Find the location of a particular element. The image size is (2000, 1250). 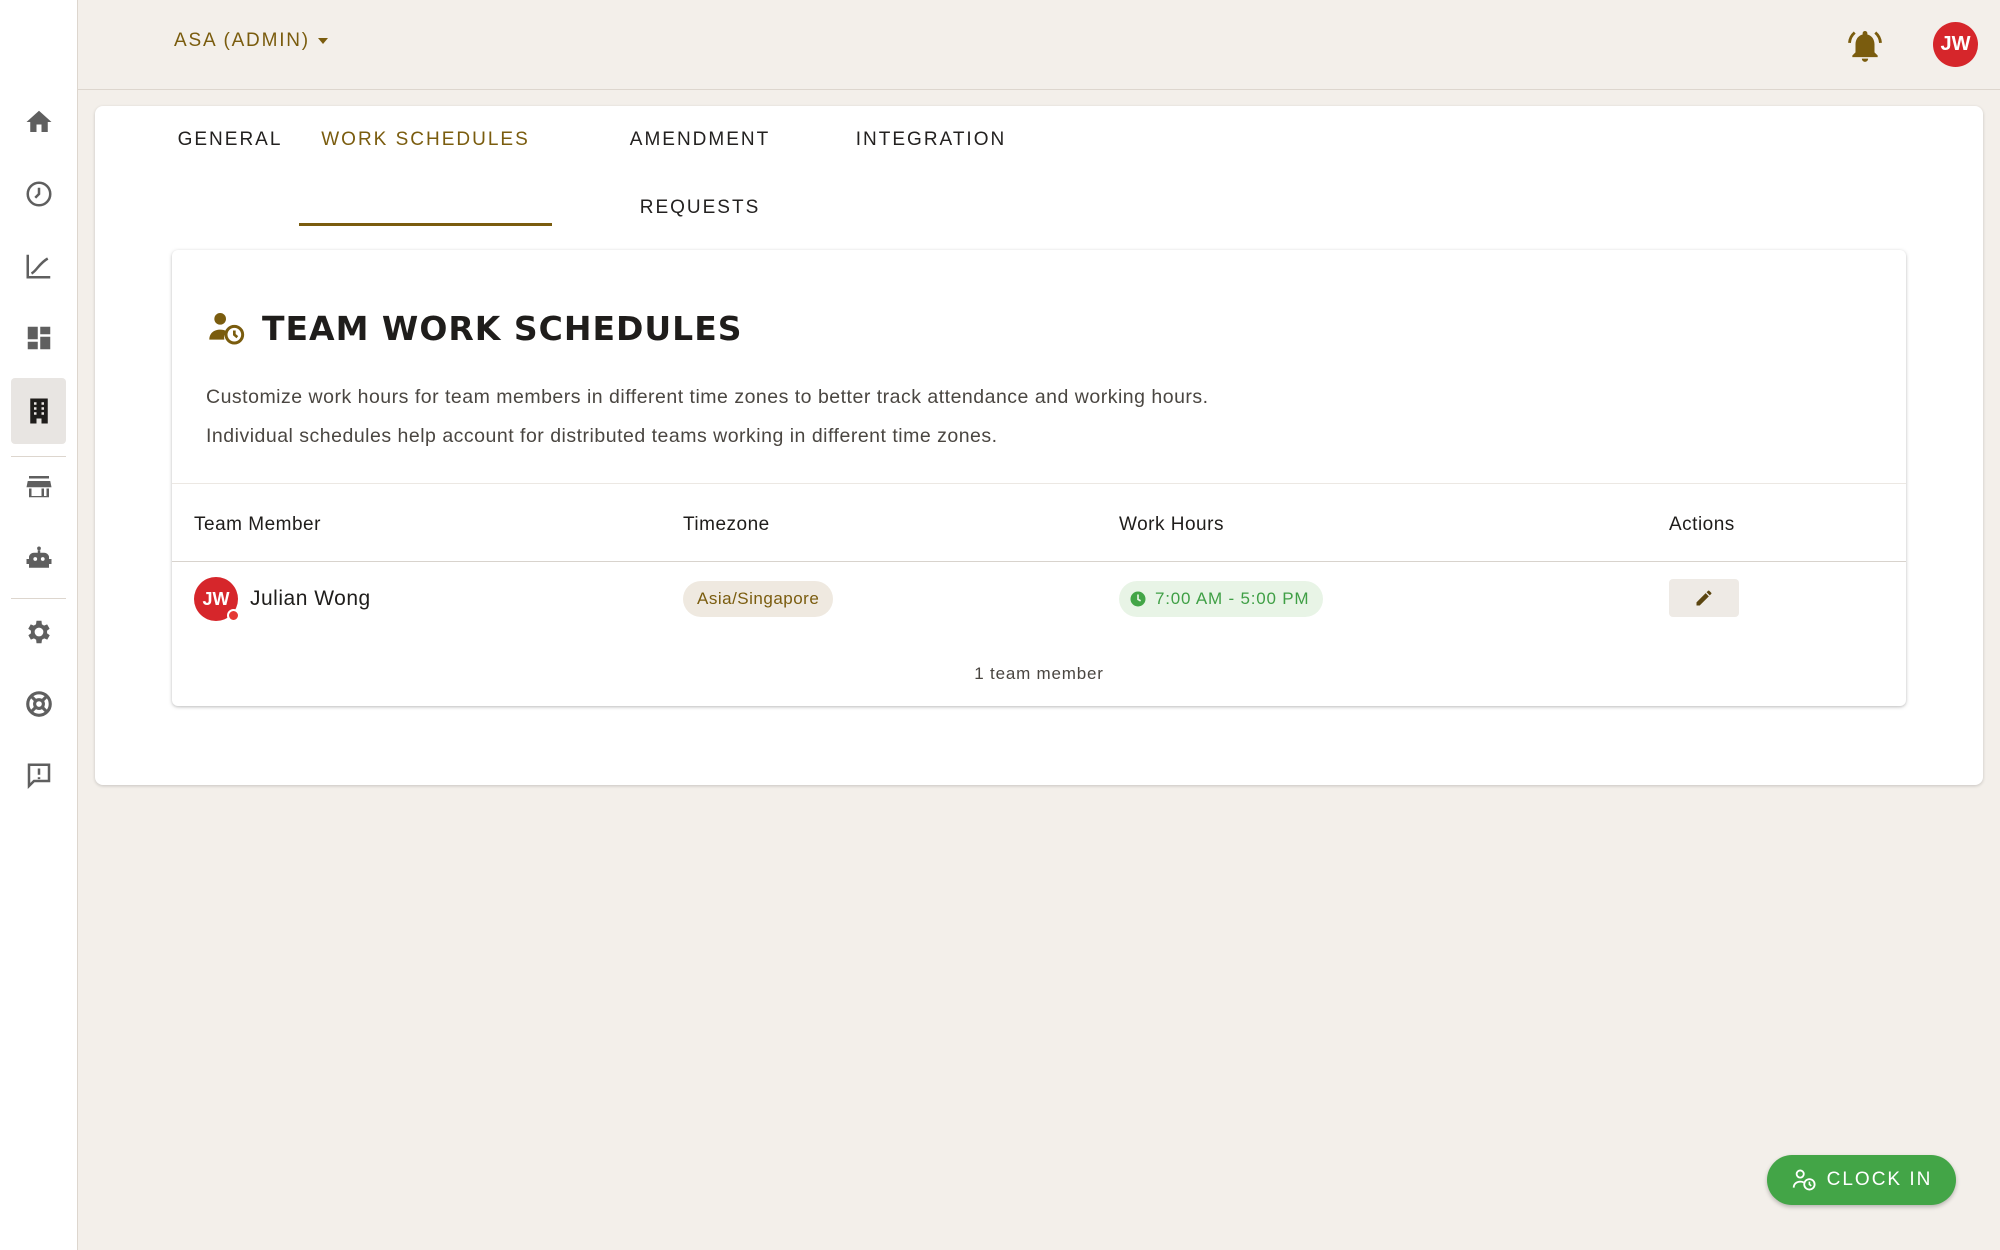

nav-time is located at coordinates (38, 194).